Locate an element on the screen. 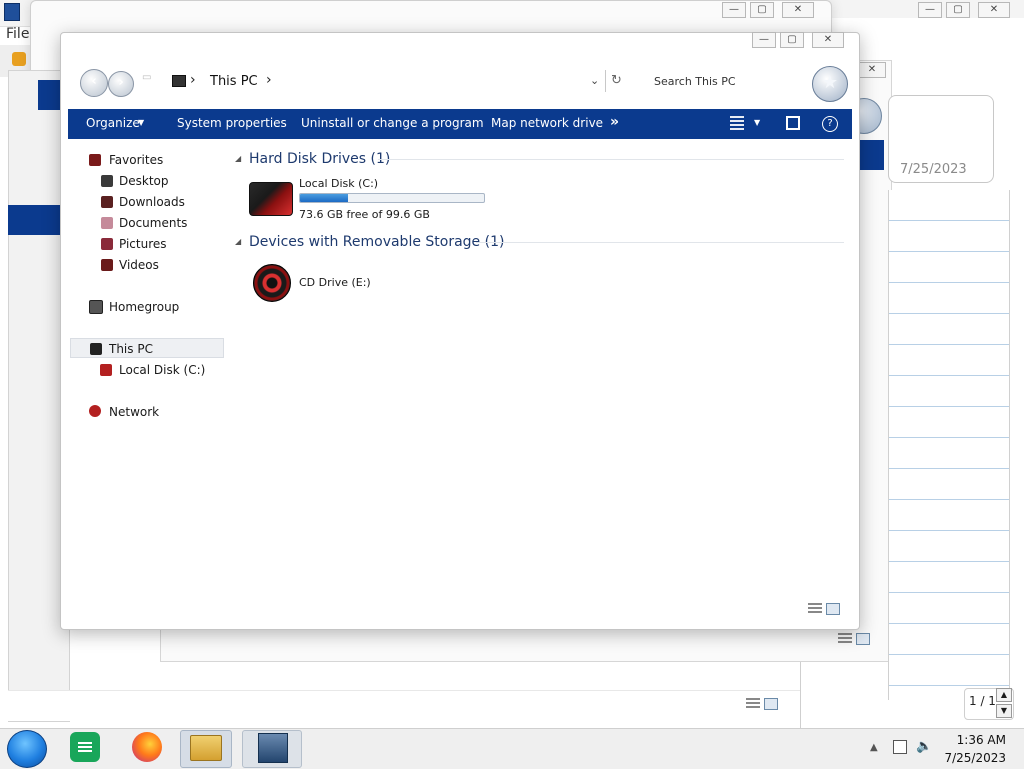 The height and width of the screenshot is (769, 1024). background-window-controls: — ▢ ✕ is located at coordinates (970, 10).